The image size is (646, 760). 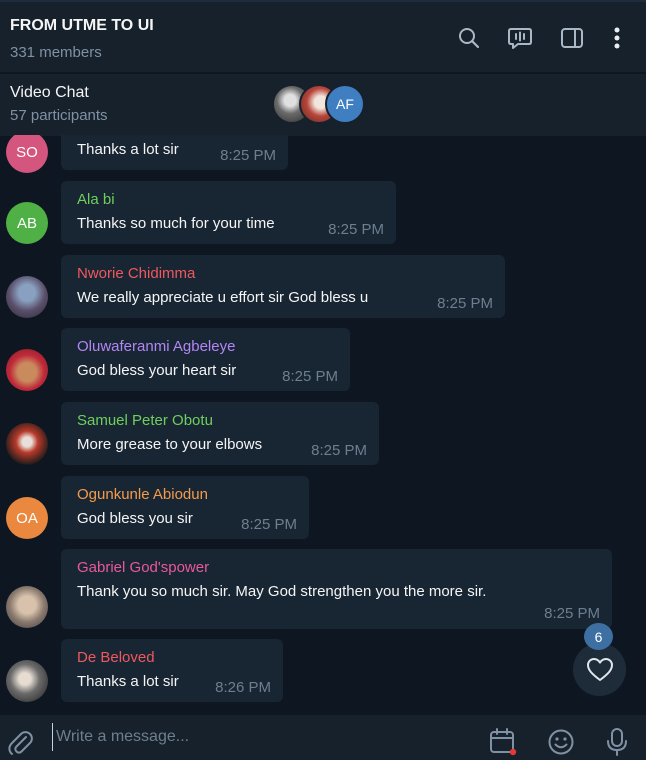 What do you see at coordinates (572, 38) in the screenshot?
I see `sidebar-icon` at bounding box center [572, 38].